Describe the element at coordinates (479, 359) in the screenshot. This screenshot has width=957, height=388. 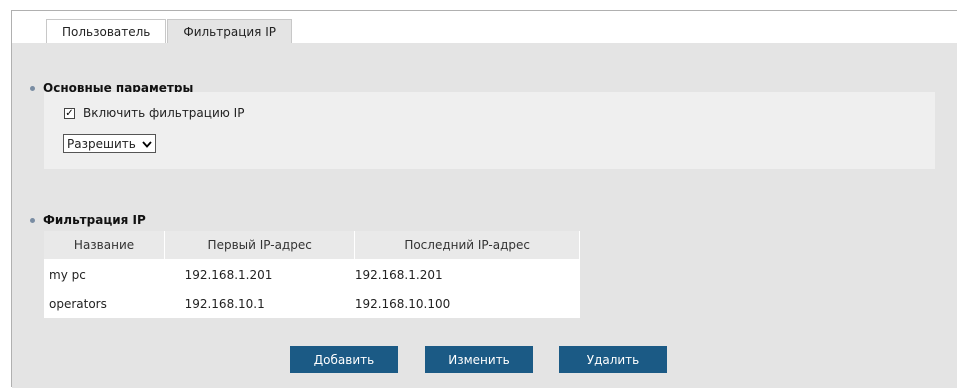
I see `edit-button: Изменить` at that location.